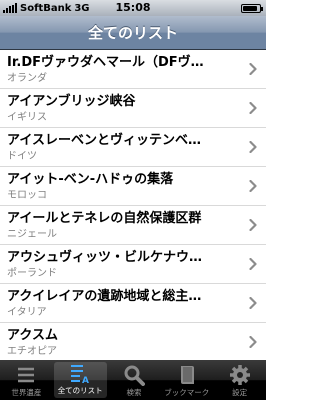  Describe the element at coordinates (32, 335) in the screenshot. I see `list-item-title: アクスム` at that location.